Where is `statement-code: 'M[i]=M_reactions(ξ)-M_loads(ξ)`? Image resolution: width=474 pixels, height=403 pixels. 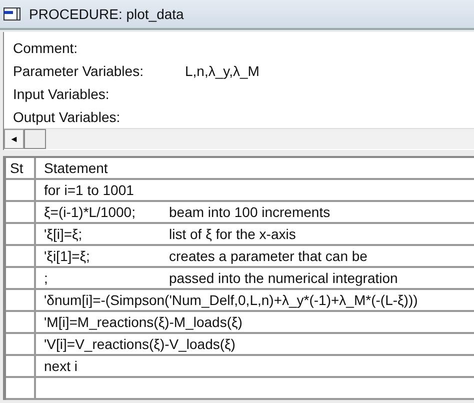
statement-code: 'M[i]=M_reactions(ξ)-M_loads(ξ) is located at coordinates (143, 322).